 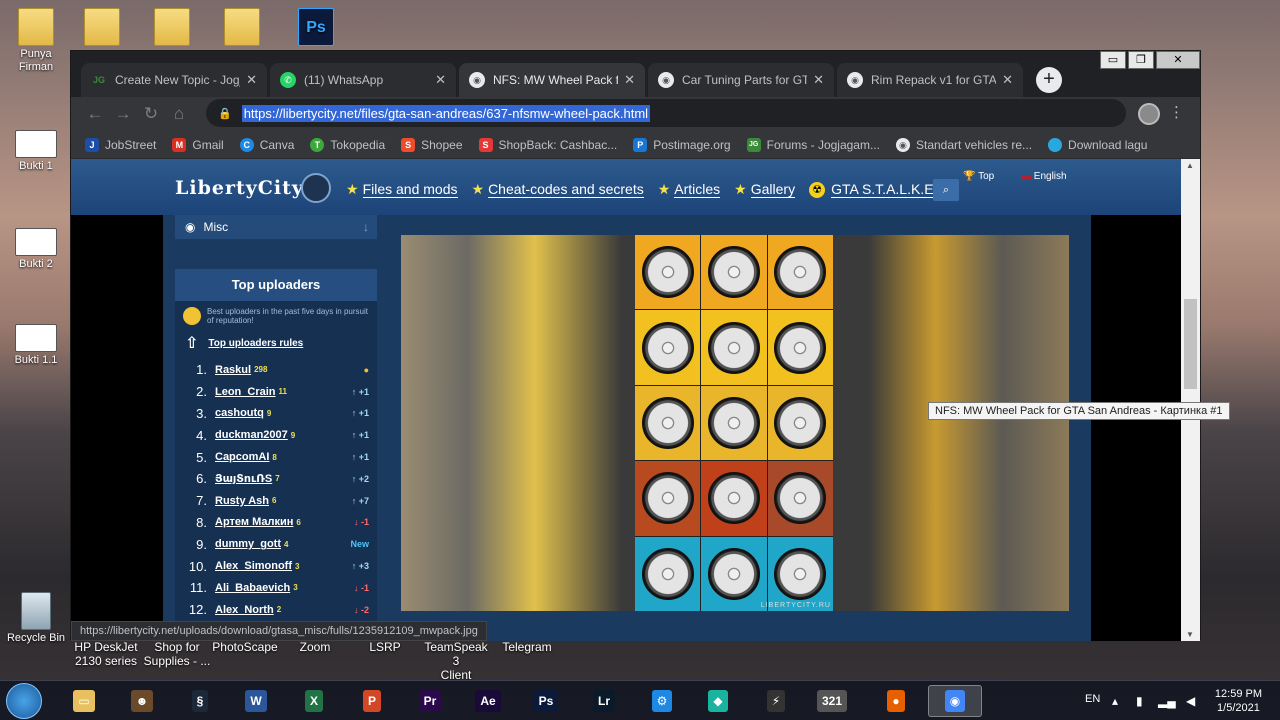 What do you see at coordinates (242, 501) in the screenshot?
I see `uploader-name-link: Rusty Ash` at bounding box center [242, 501].